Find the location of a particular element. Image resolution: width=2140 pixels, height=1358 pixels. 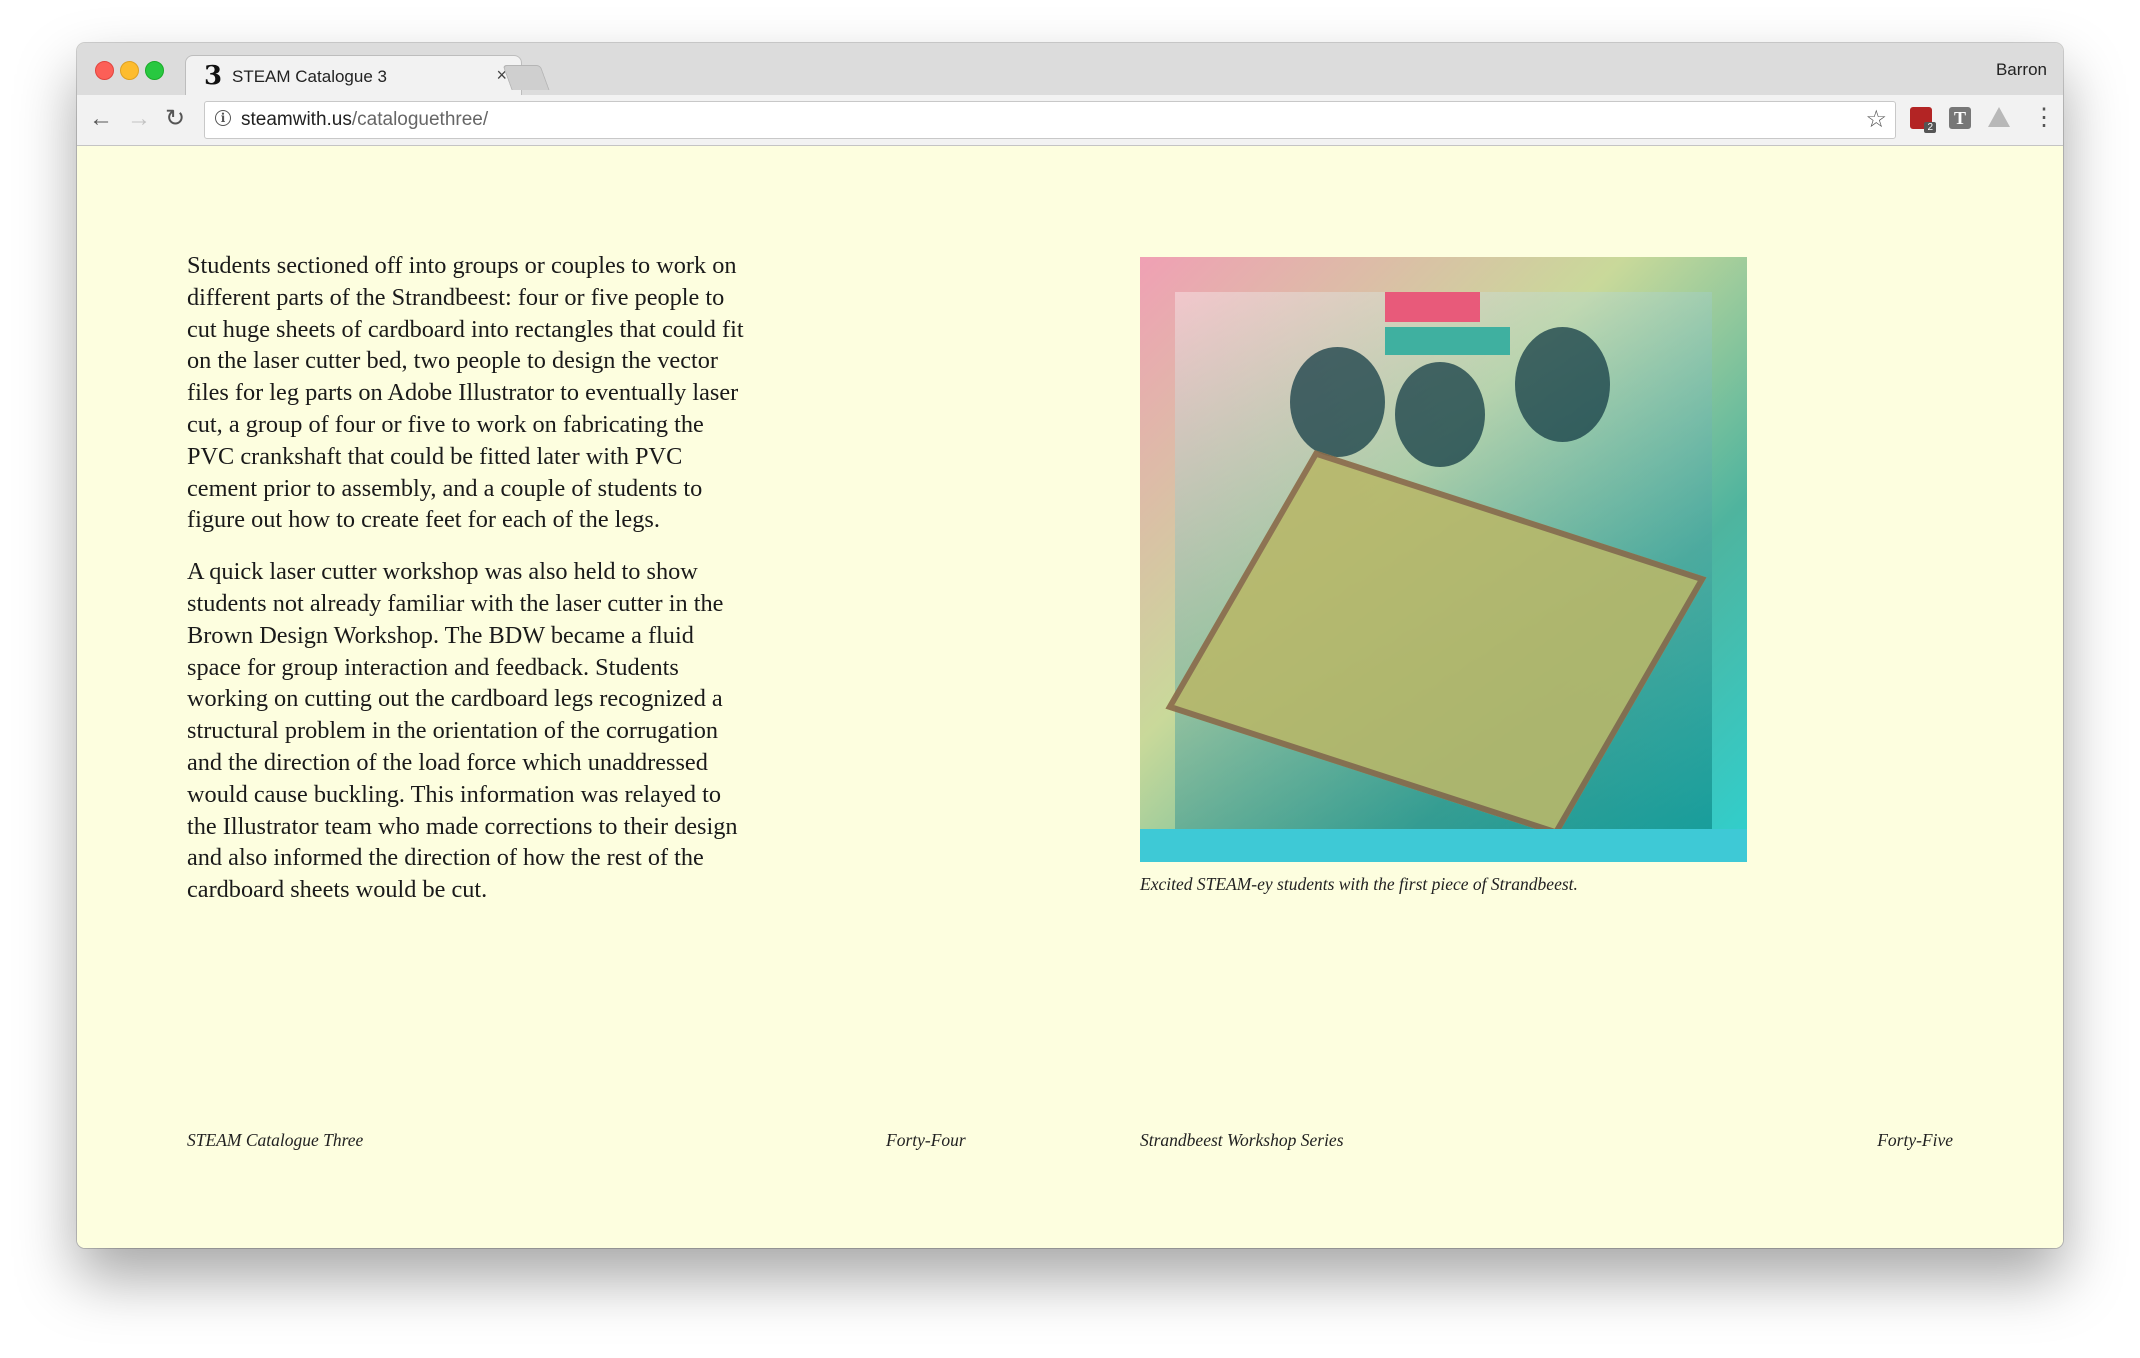

footer-left-page-number: Forty-Four is located at coordinates (926, 1140).